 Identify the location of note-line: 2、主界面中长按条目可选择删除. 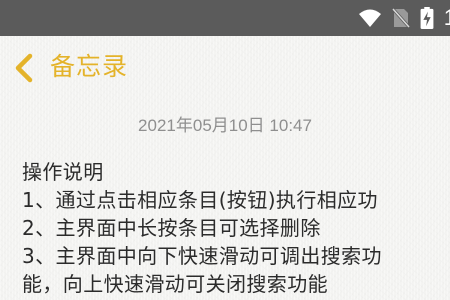
(171, 228).